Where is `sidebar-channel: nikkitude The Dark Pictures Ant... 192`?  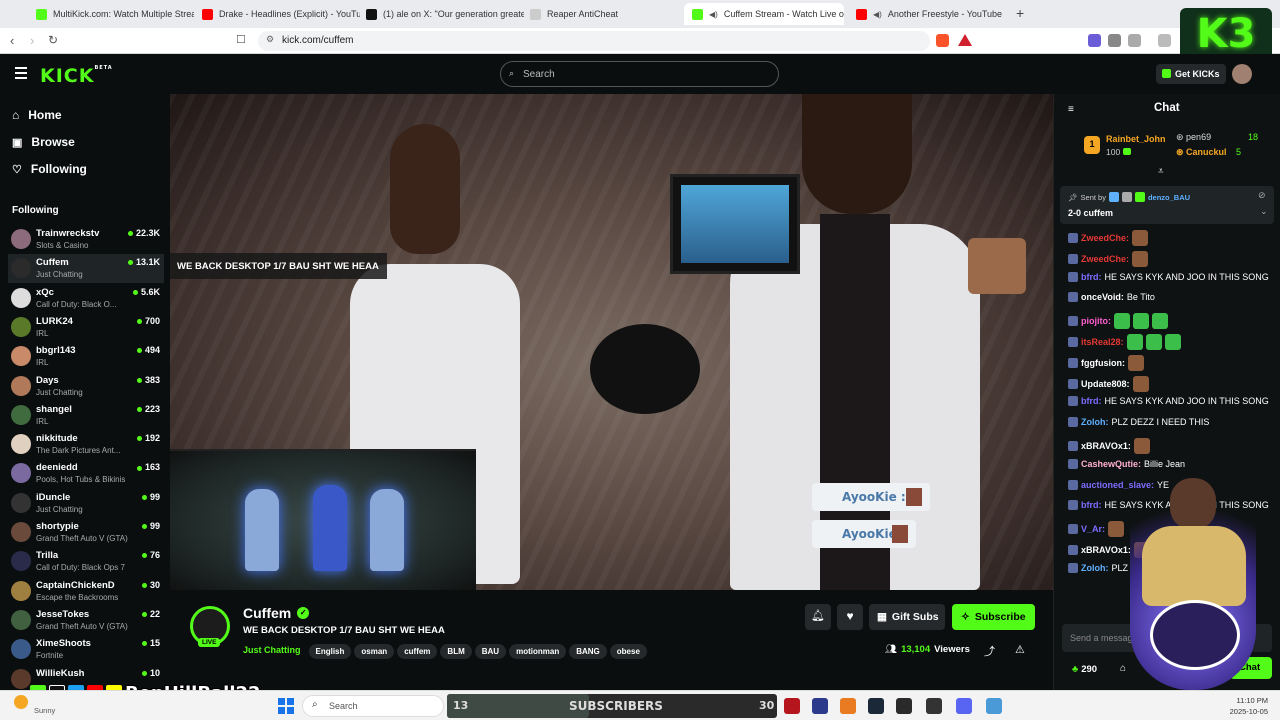 sidebar-channel: nikkitude The Dark Pictures Ant... 192 is located at coordinates (86, 444).